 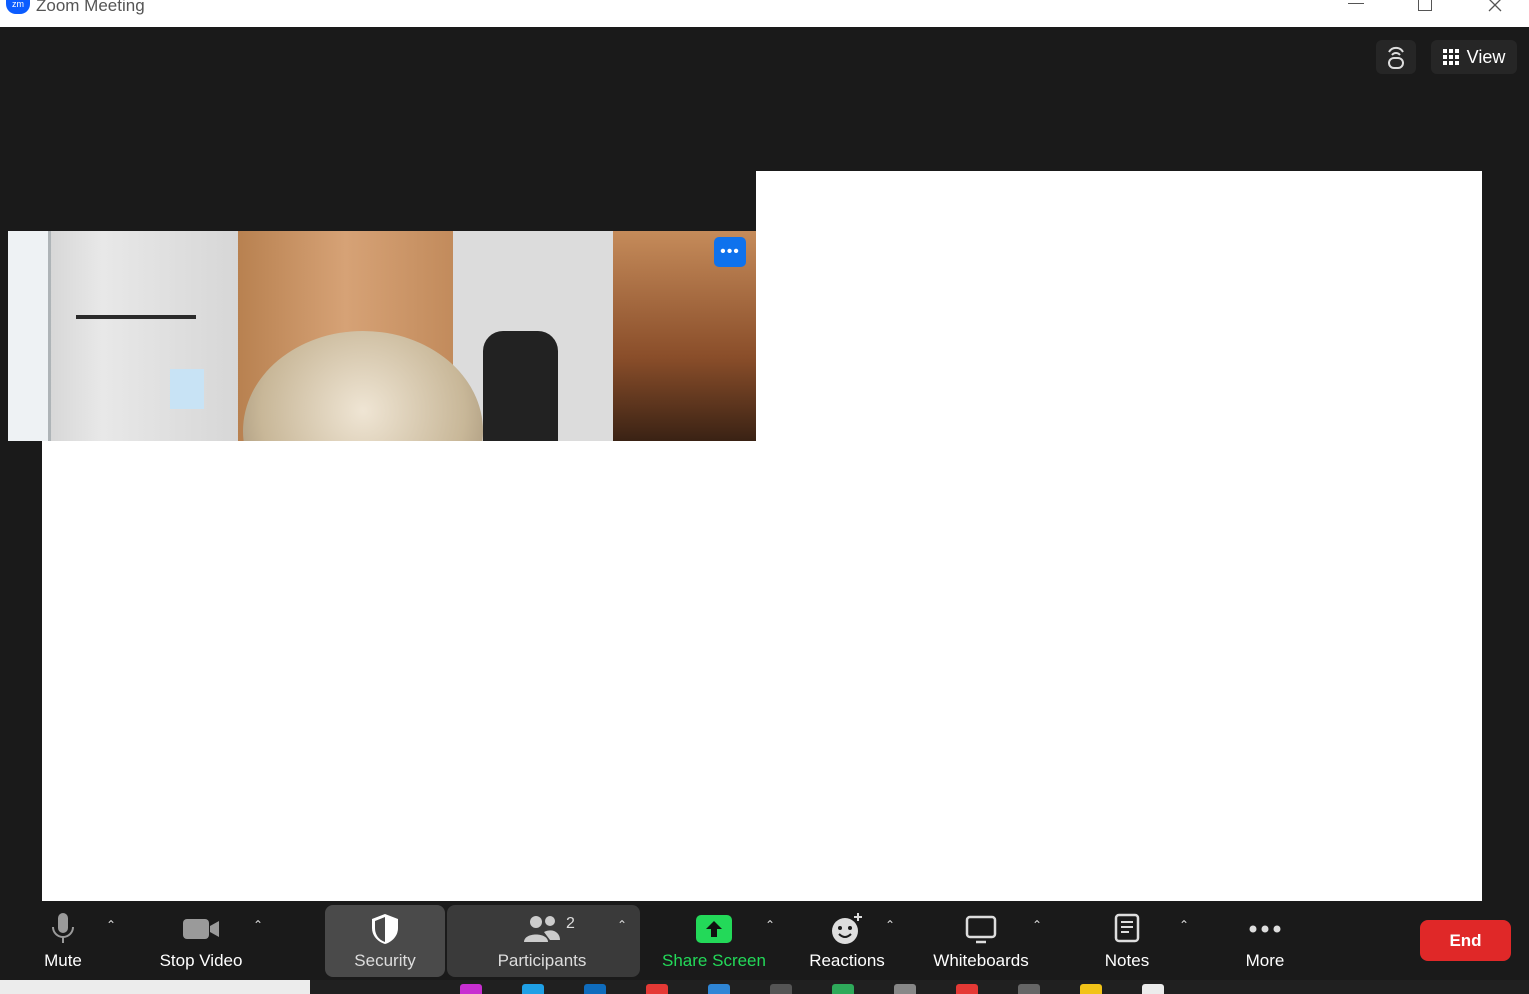 What do you see at coordinates (1265, 960) in the screenshot?
I see `more-label: More` at bounding box center [1265, 960].